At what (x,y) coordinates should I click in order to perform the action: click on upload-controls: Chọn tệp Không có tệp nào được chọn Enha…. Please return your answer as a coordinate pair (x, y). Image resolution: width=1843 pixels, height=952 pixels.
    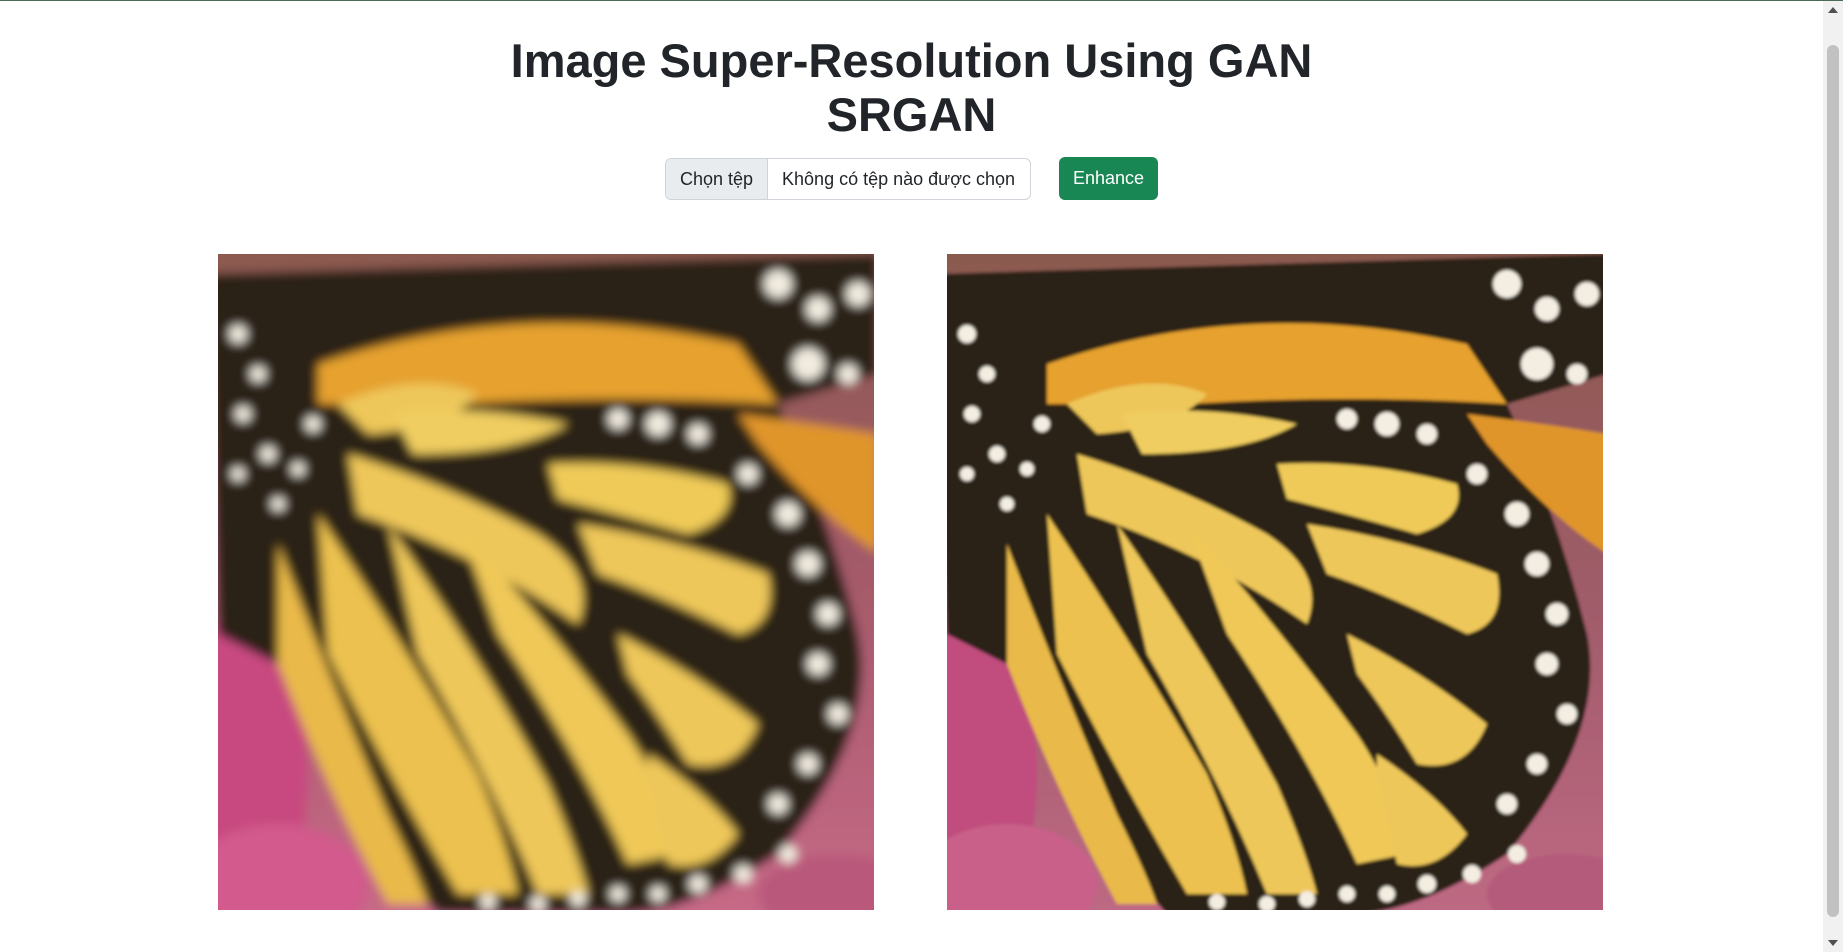
    Looking at the image, I should click on (911, 178).